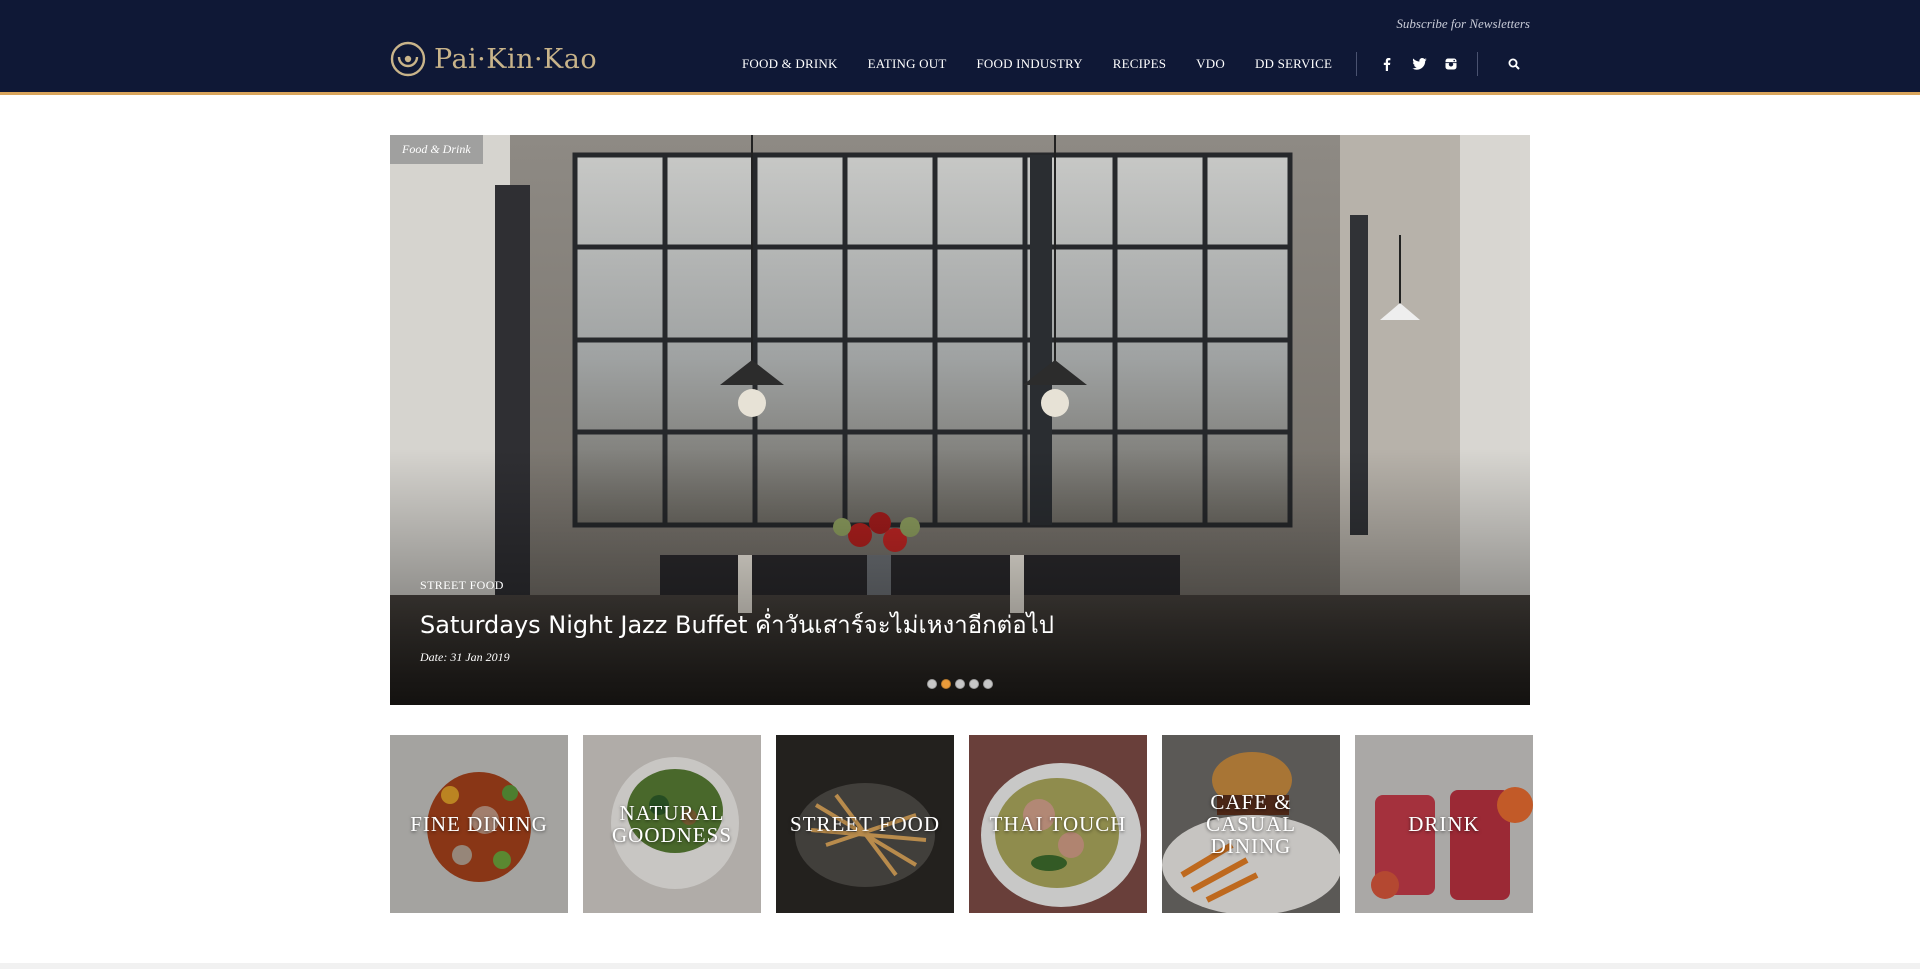 The height and width of the screenshot is (969, 1920). Describe the element at coordinates (961, 824) in the screenshot. I see `category-tiles: FINE DINING NATURAL GOODNESS STREET FOOD` at that location.